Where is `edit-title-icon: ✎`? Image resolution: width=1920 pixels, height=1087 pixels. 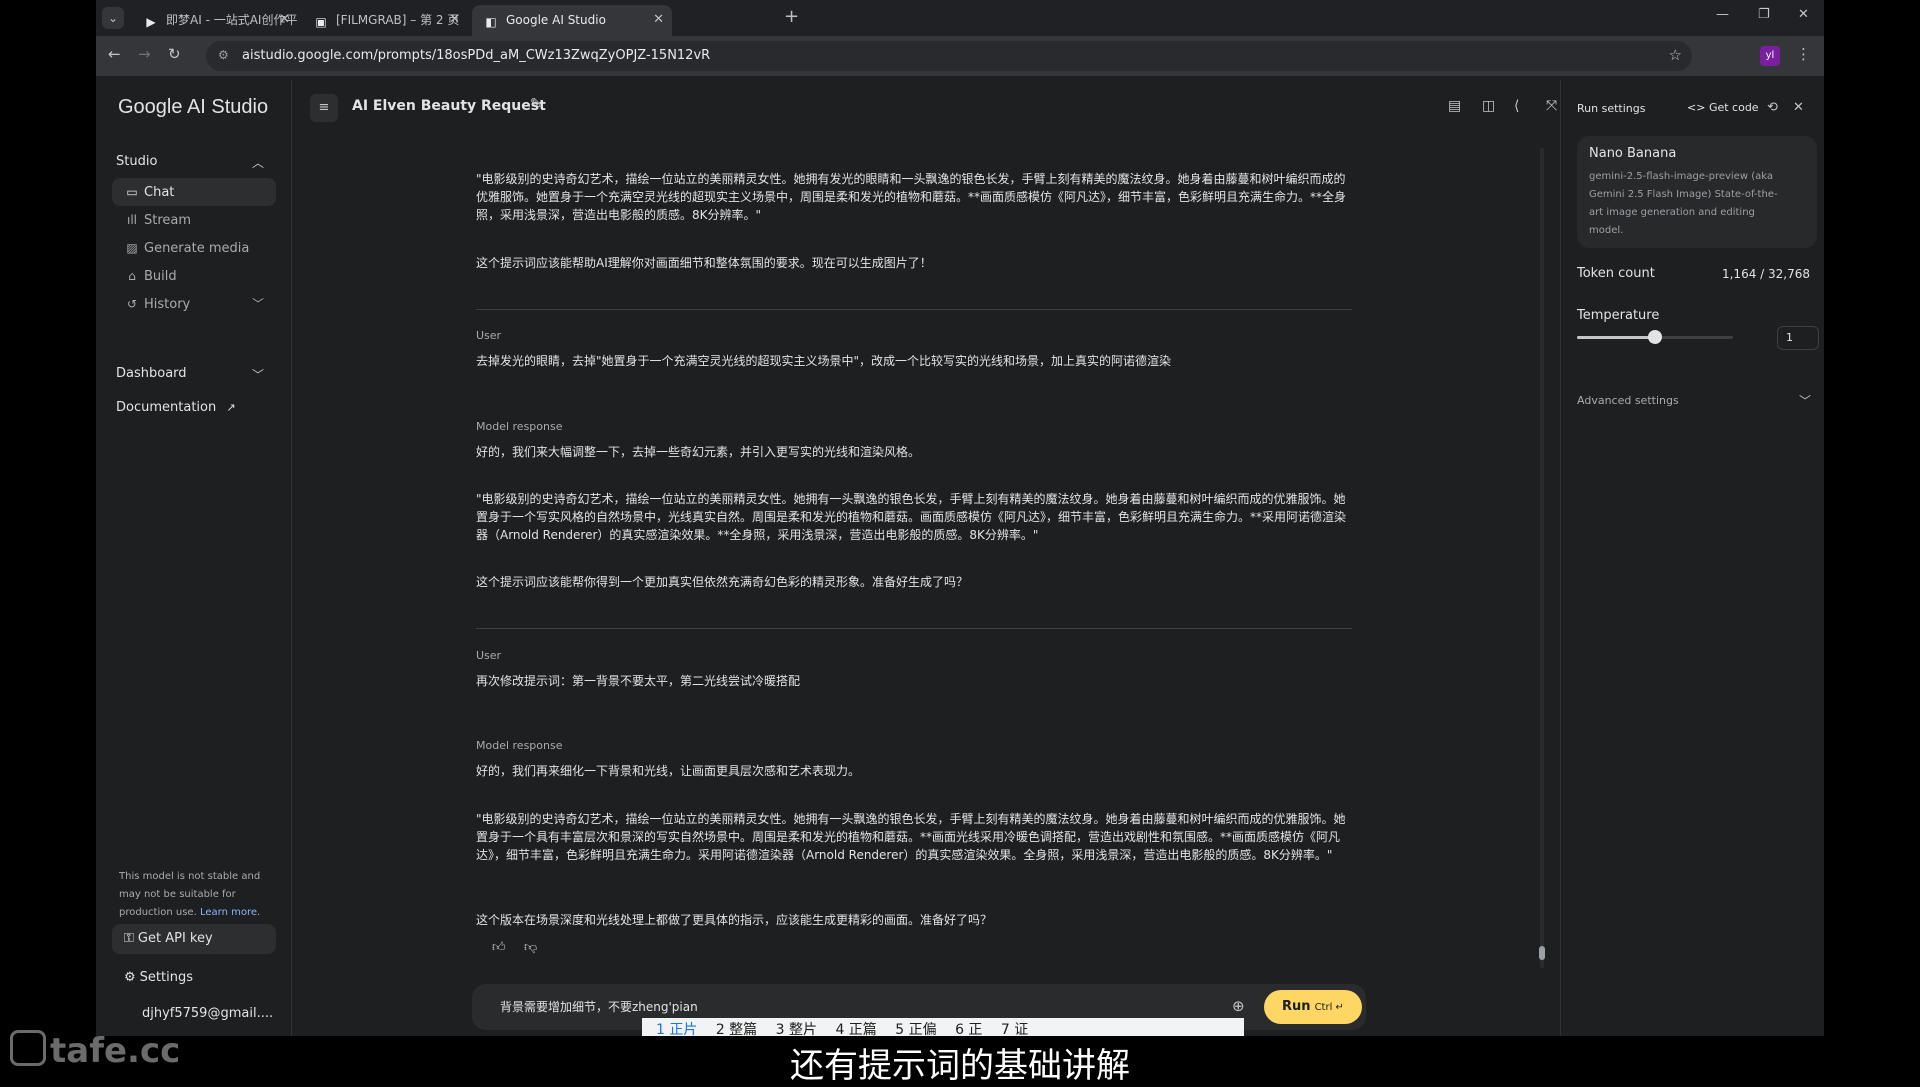 edit-title-icon: ✎ is located at coordinates (536, 104).